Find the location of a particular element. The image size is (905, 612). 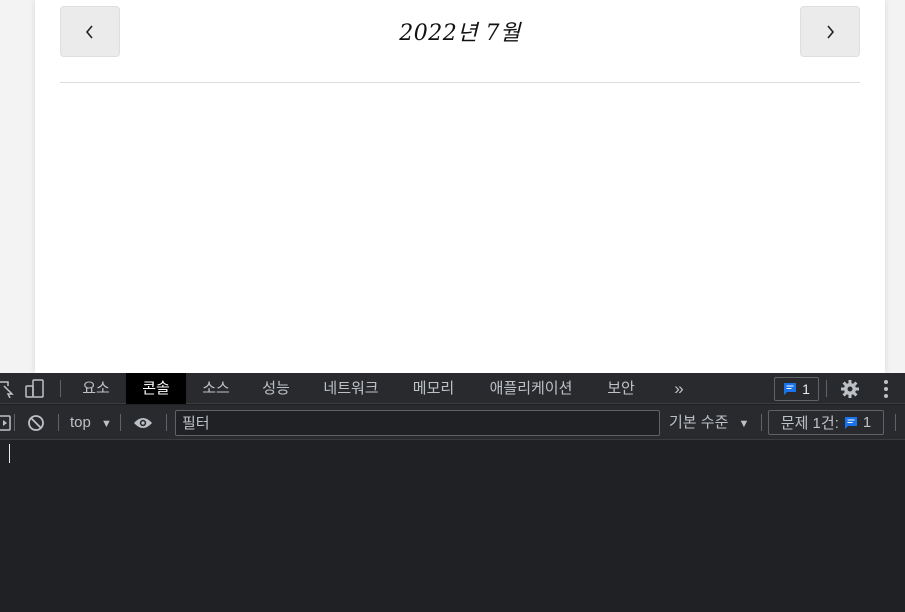

context-label: top is located at coordinates (80, 422).